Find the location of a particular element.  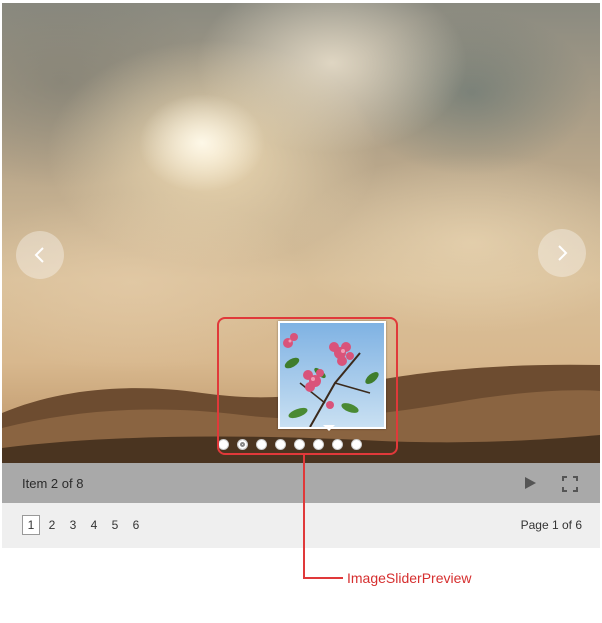

previous-button is located at coordinates (40, 255).